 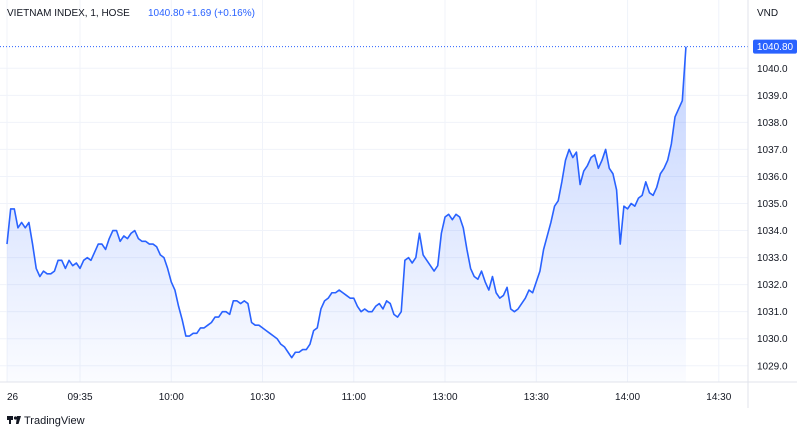 I want to click on last-price-badge-label: 1040.80, so click(x=775, y=47).